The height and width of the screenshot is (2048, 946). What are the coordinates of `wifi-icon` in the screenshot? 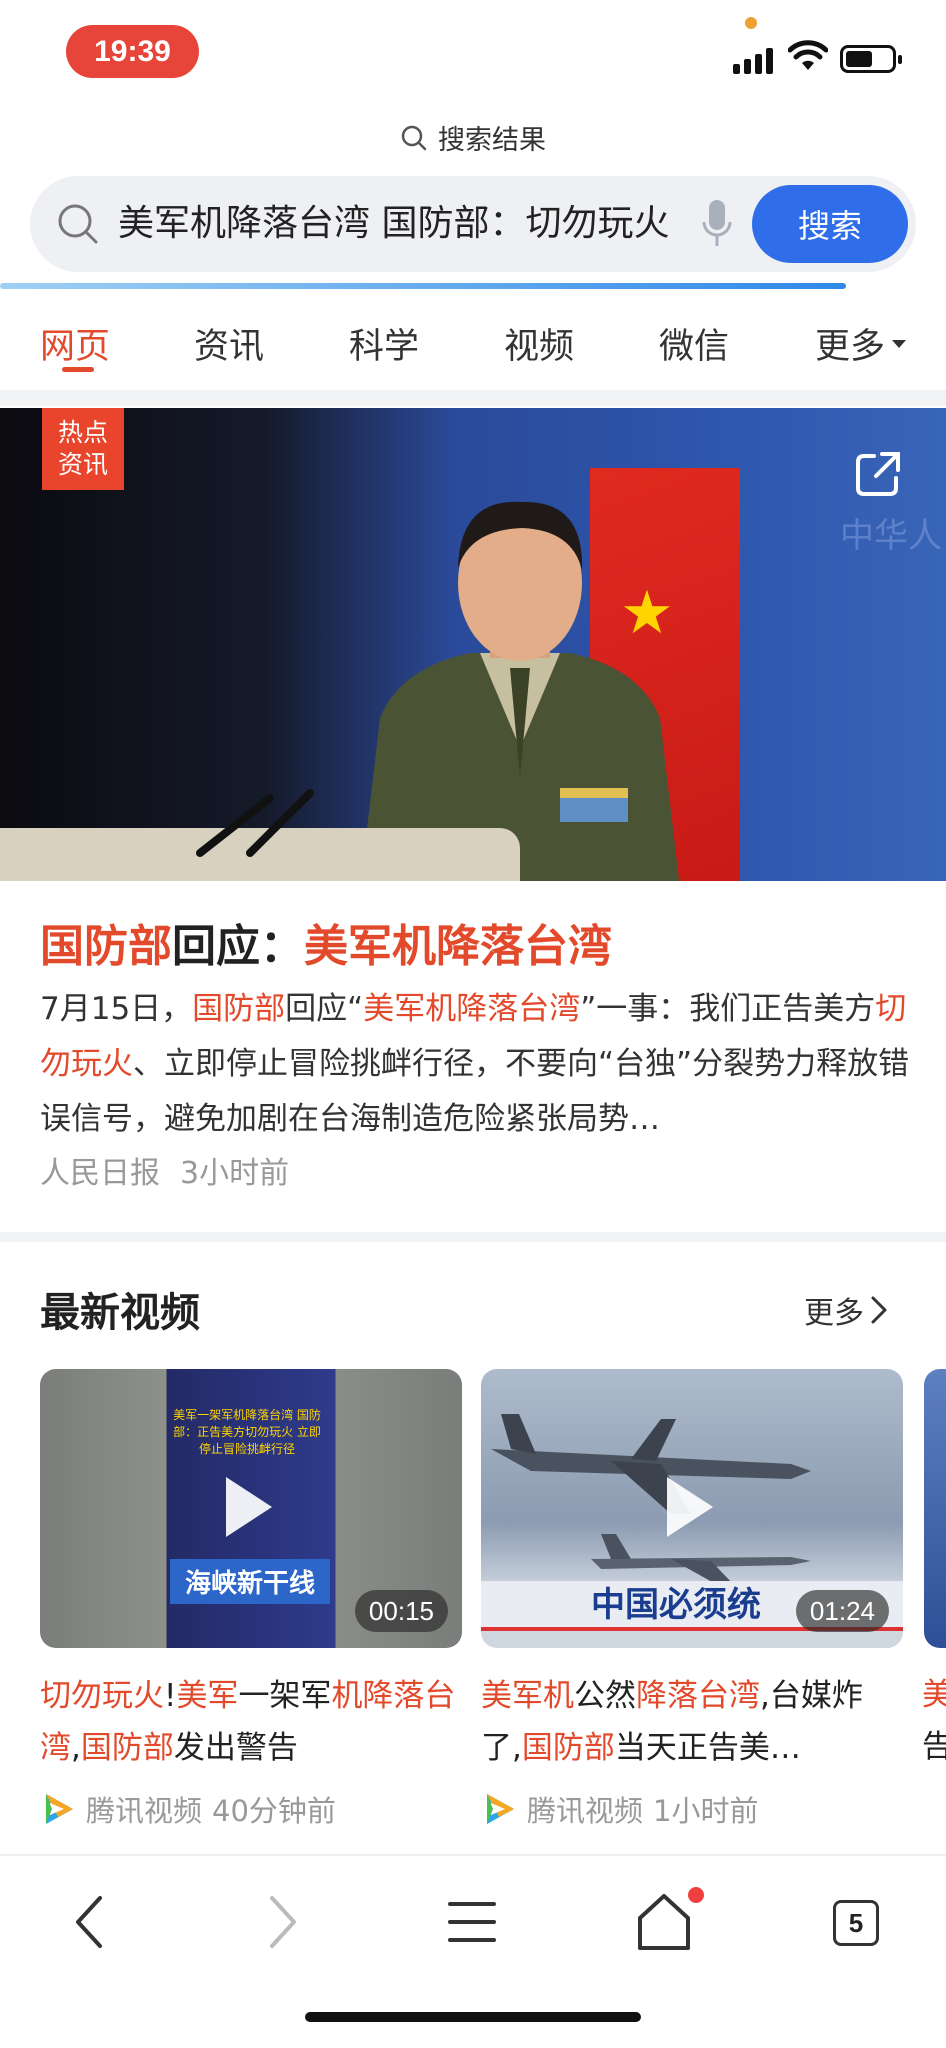 It's located at (808, 55).